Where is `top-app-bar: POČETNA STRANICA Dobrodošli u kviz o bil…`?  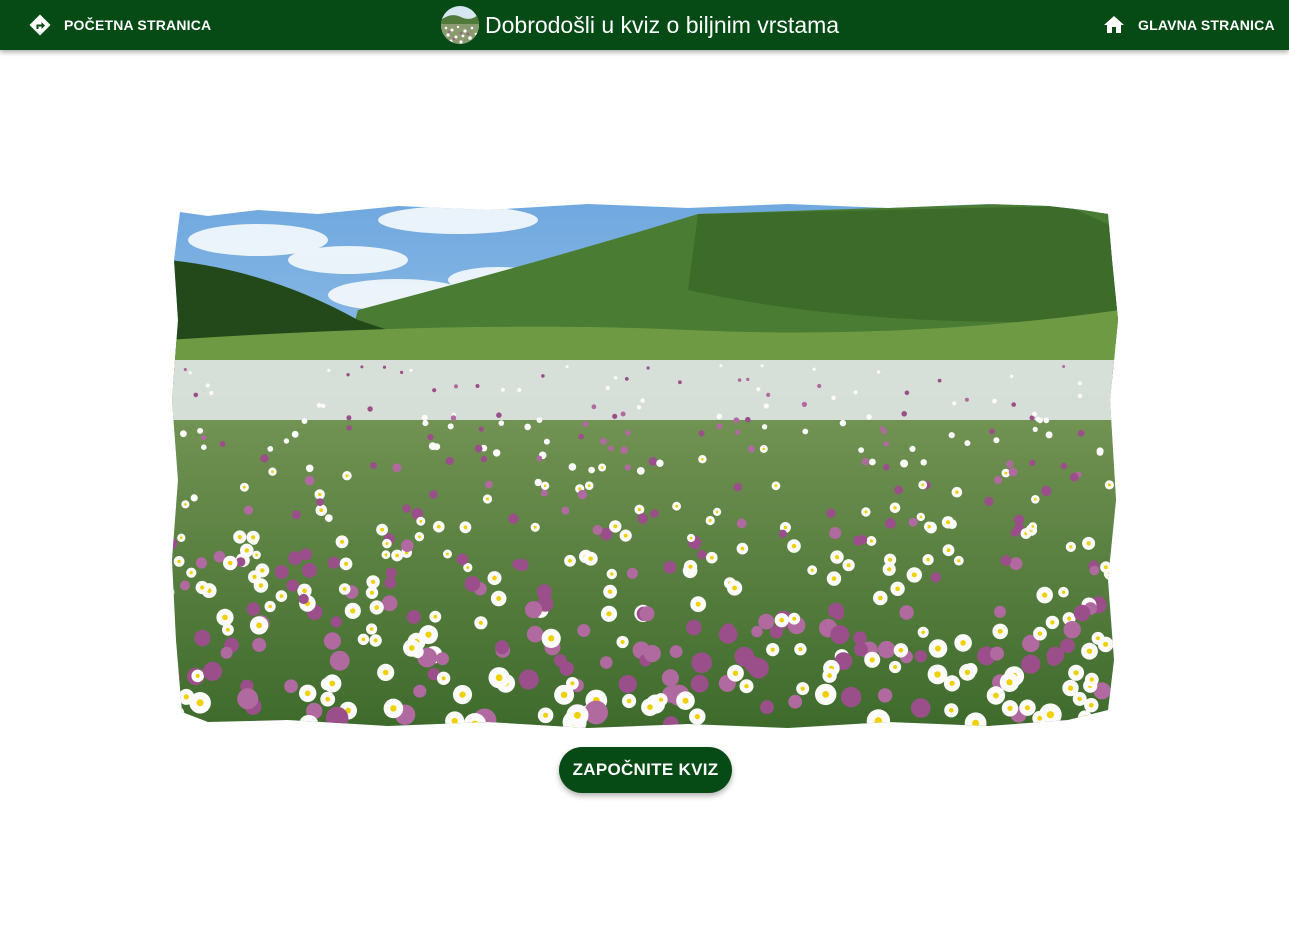
top-app-bar: POČETNA STRANICA Dobrodošli u kviz o bil… is located at coordinates (644, 25).